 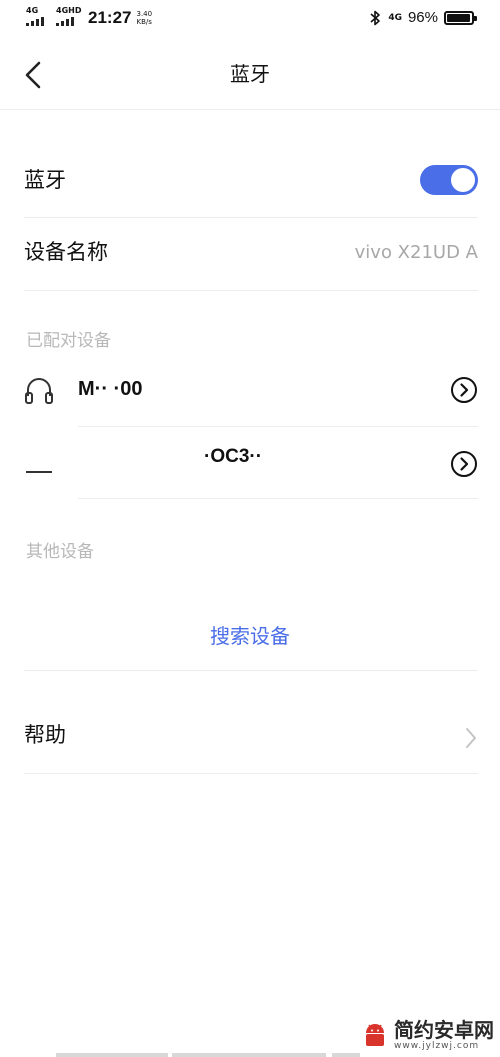 What do you see at coordinates (251, 252) in the screenshot?
I see `device-name-row: 设备名称 vivo X21UD A` at bounding box center [251, 252].